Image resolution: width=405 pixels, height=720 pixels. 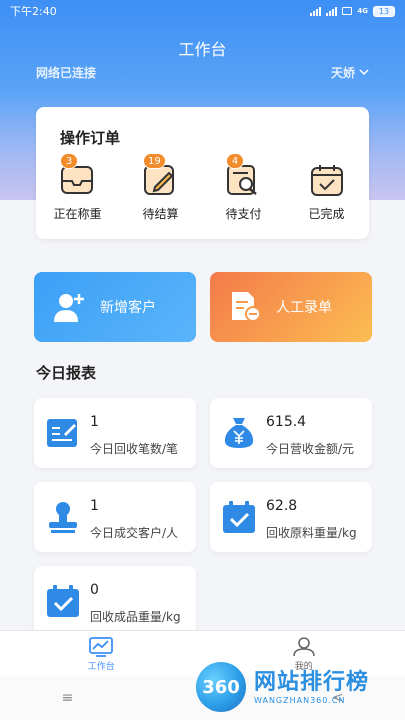 What do you see at coordinates (101, 647) in the screenshot?
I see `dashboard-icon` at bounding box center [101, 647].